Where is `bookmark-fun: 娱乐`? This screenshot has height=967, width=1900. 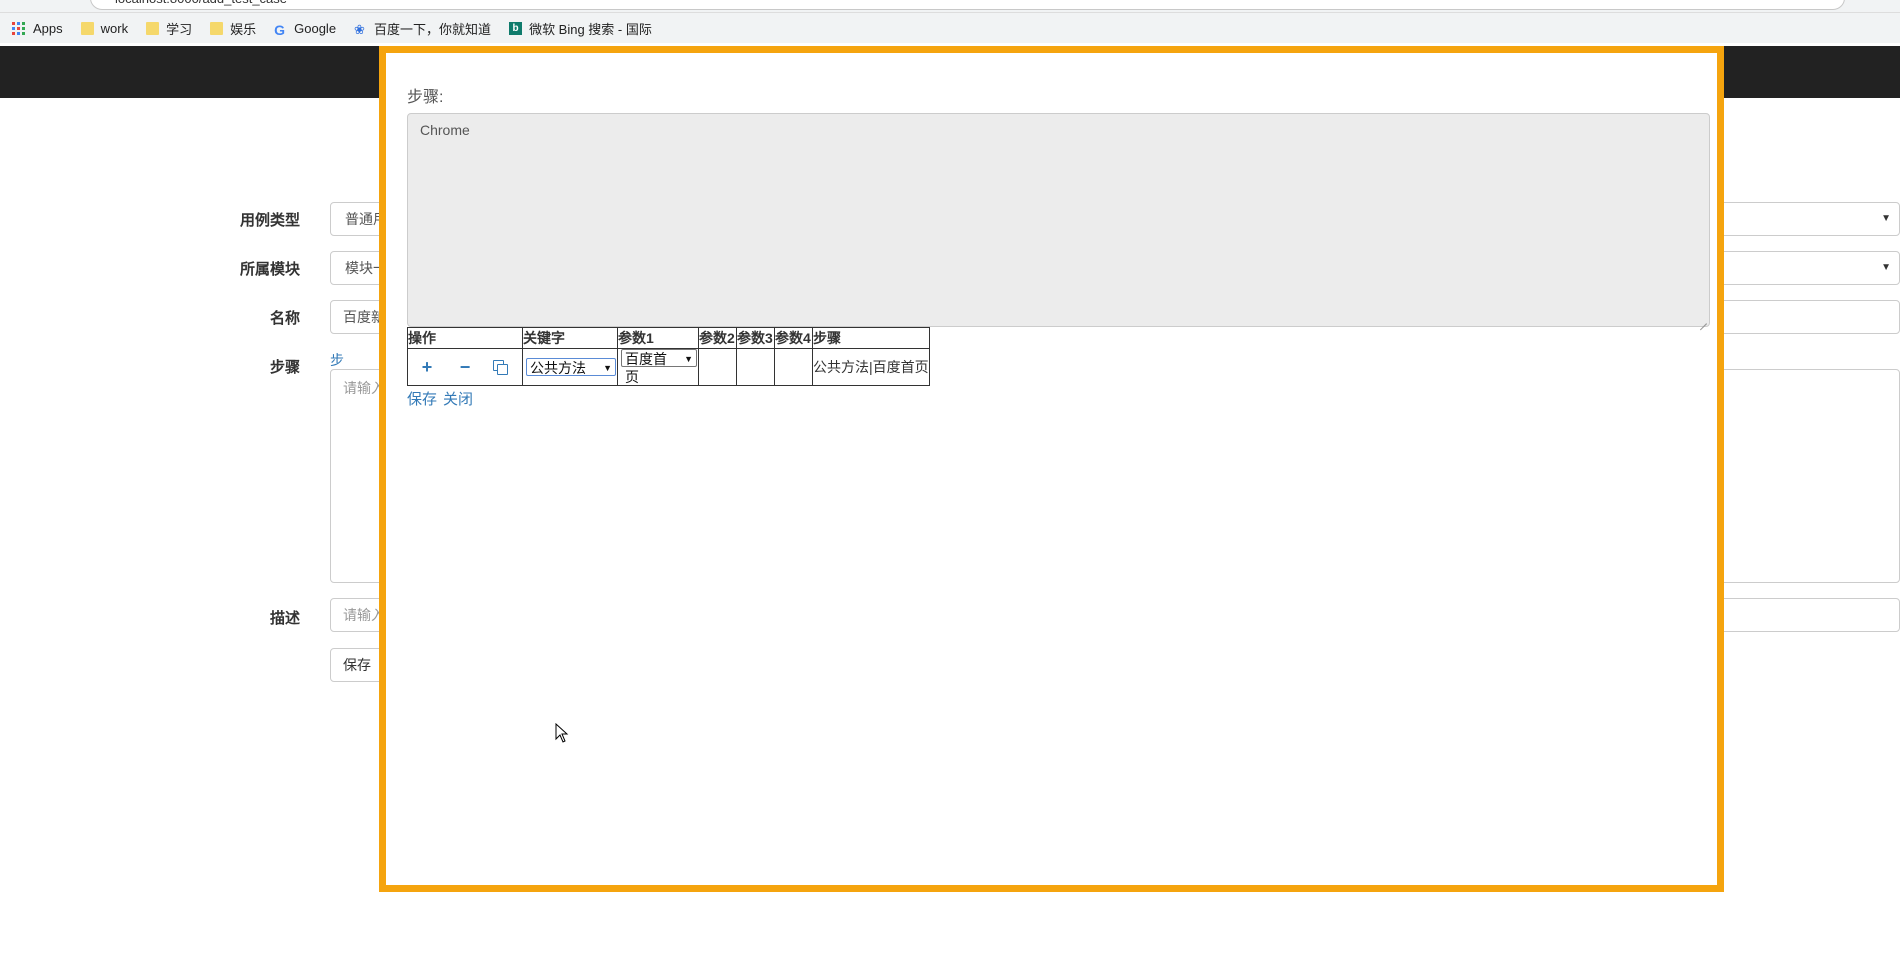 bookmark-fun: 娱乐 is located at coordinates (233, 28).